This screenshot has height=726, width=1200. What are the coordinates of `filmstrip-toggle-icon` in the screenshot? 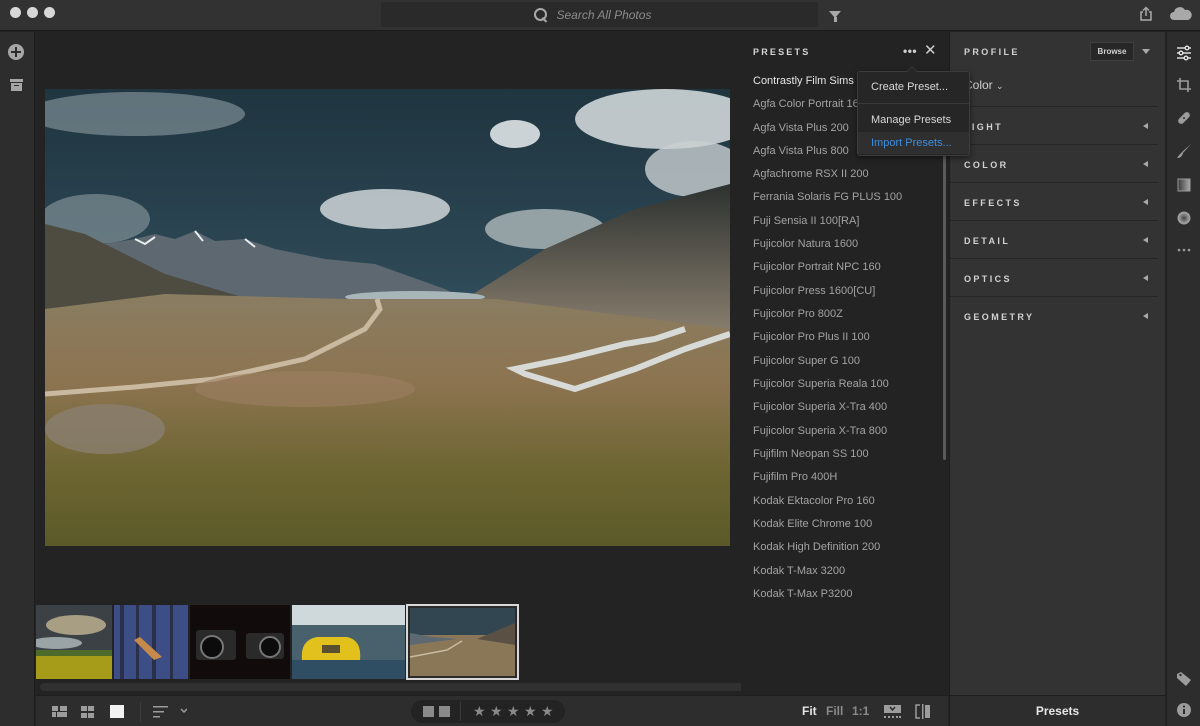 It's located at (892, 711).